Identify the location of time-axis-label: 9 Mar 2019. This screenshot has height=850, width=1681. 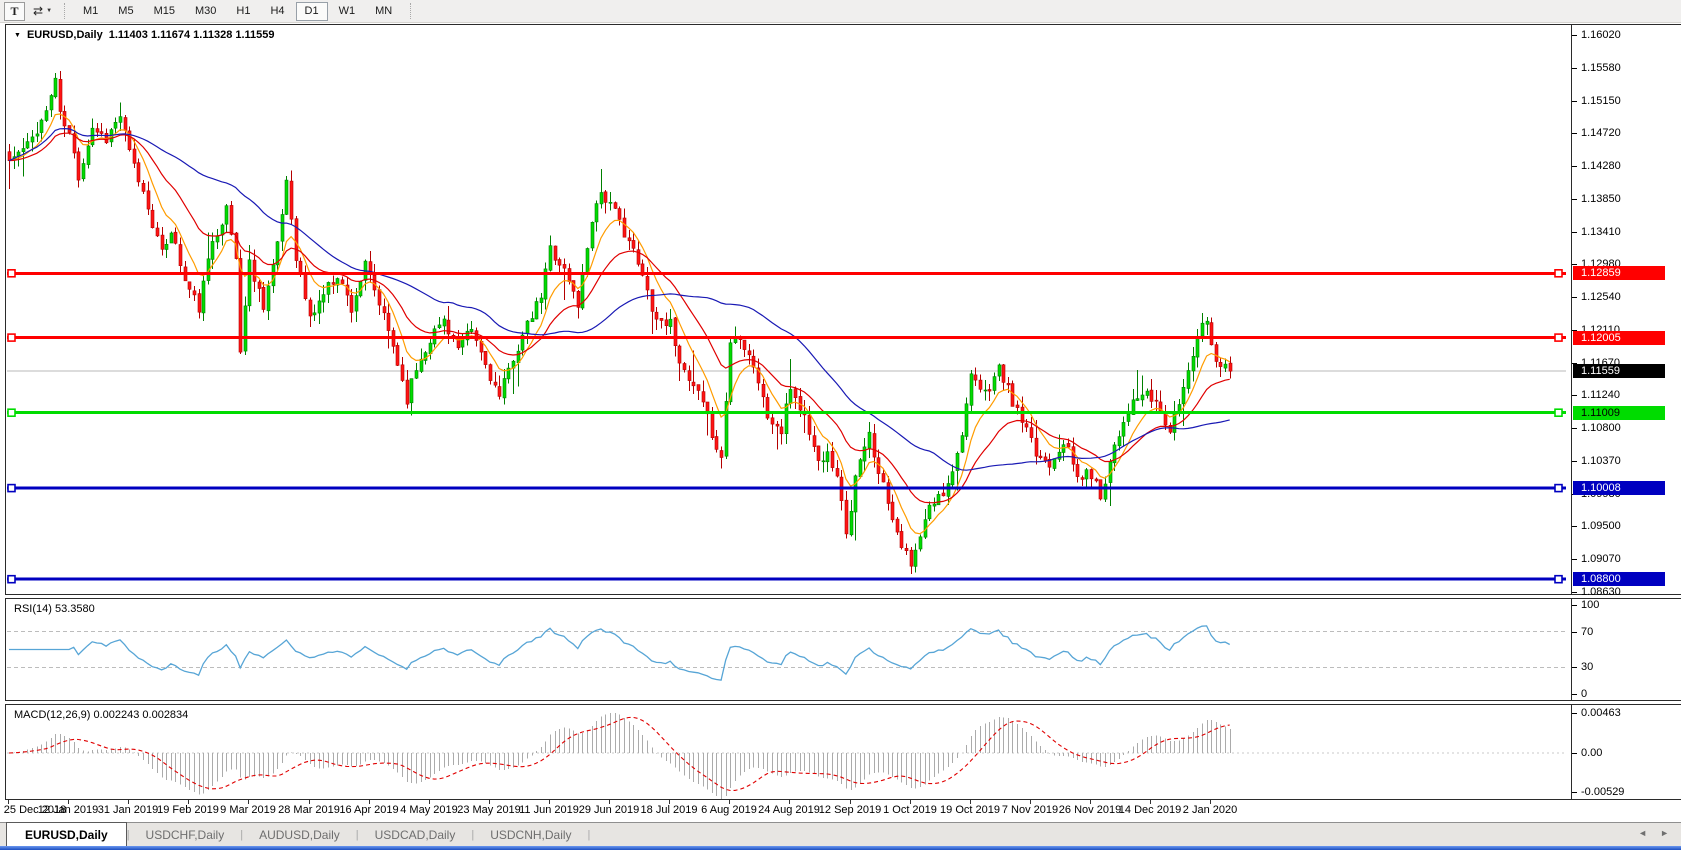
(248, 810).